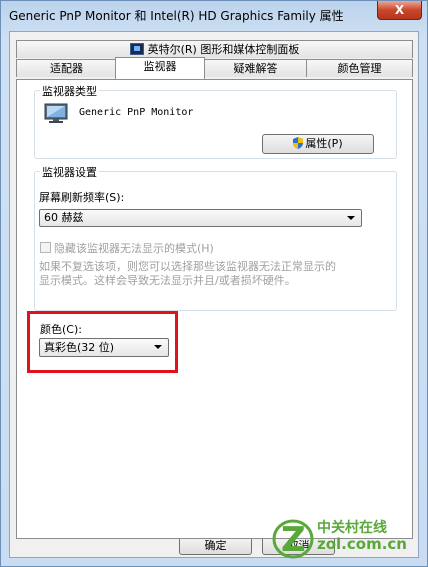 The image size is (428, 567). Describe the element at coordinates (293, 540) in the screenshot. I see `zol-logo-letter: Z` at that location.